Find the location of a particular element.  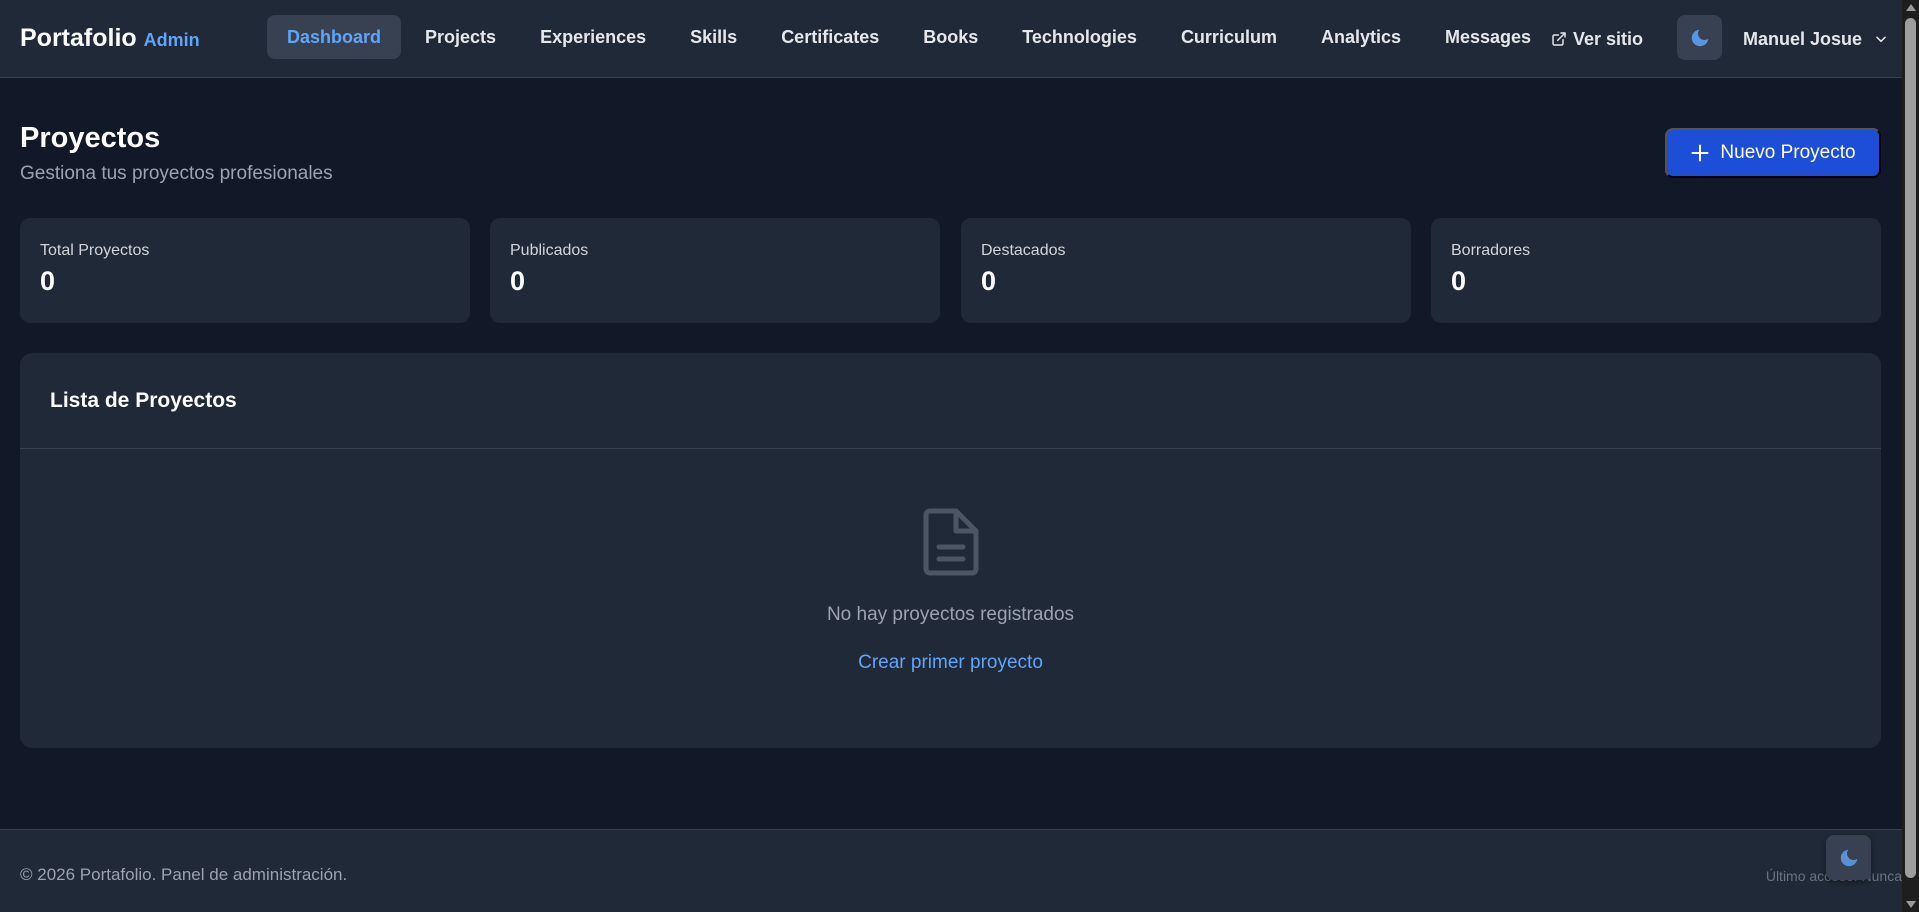

nav-item-technologies: Technologies is located at coordinates (1079, 37).